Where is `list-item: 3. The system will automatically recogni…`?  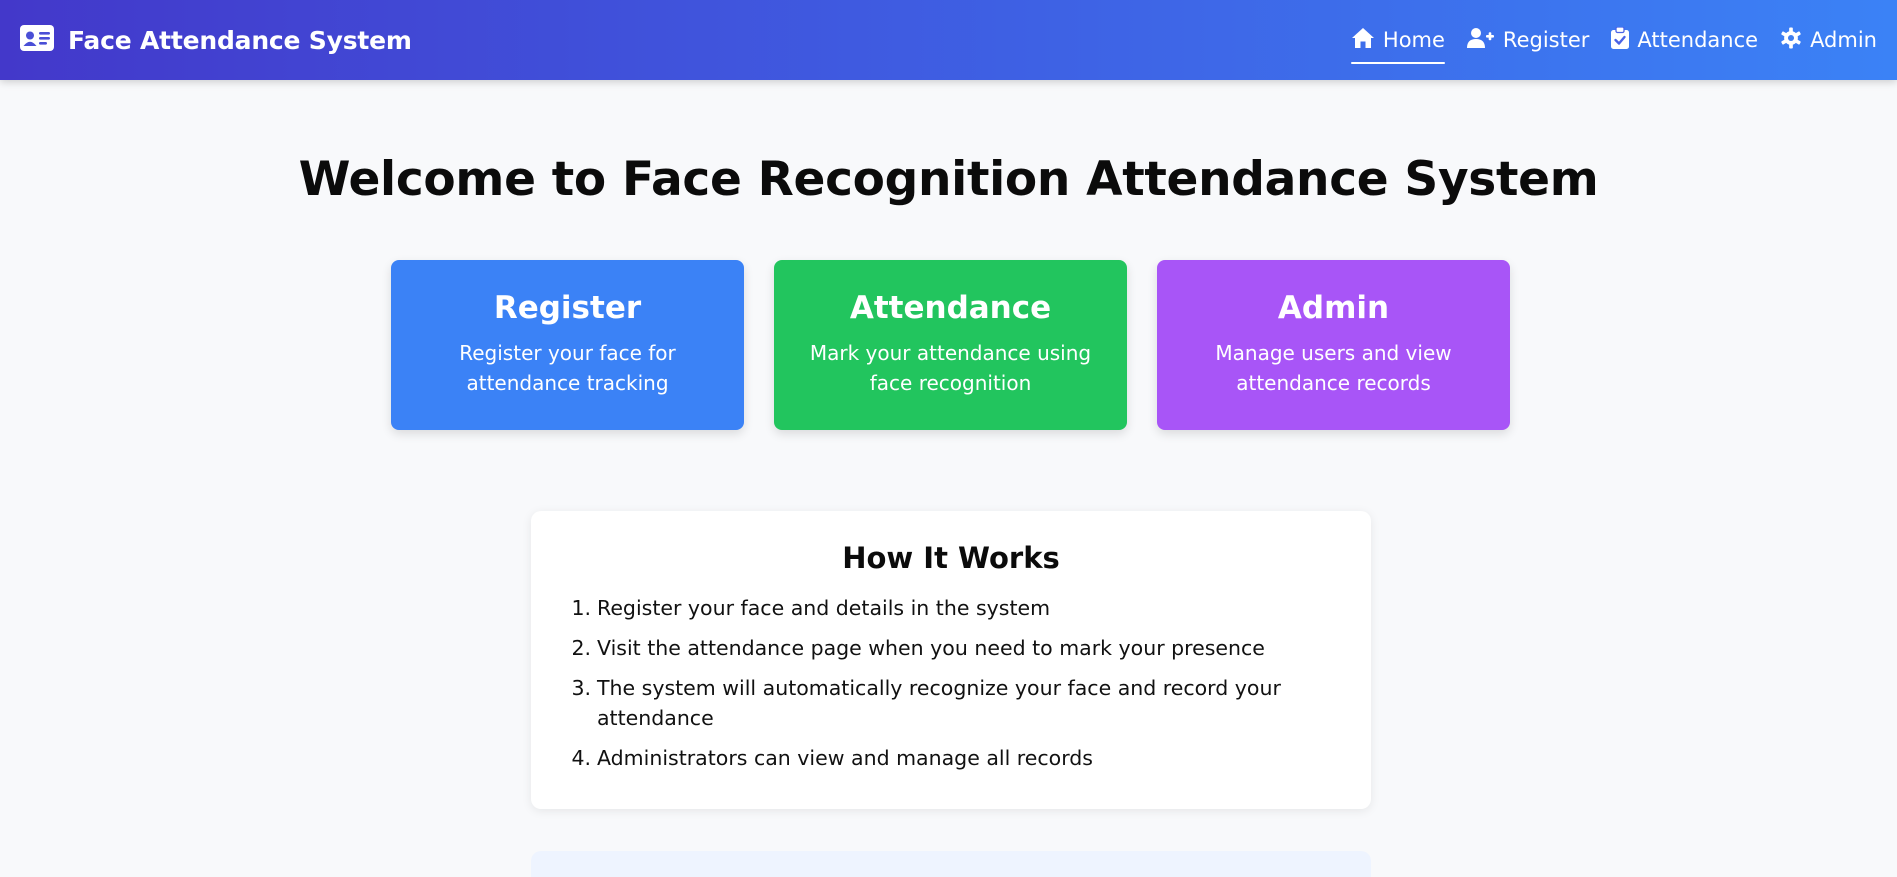 list-item: 3. The system will automatically recogni… is located at coordinates (951, 703).